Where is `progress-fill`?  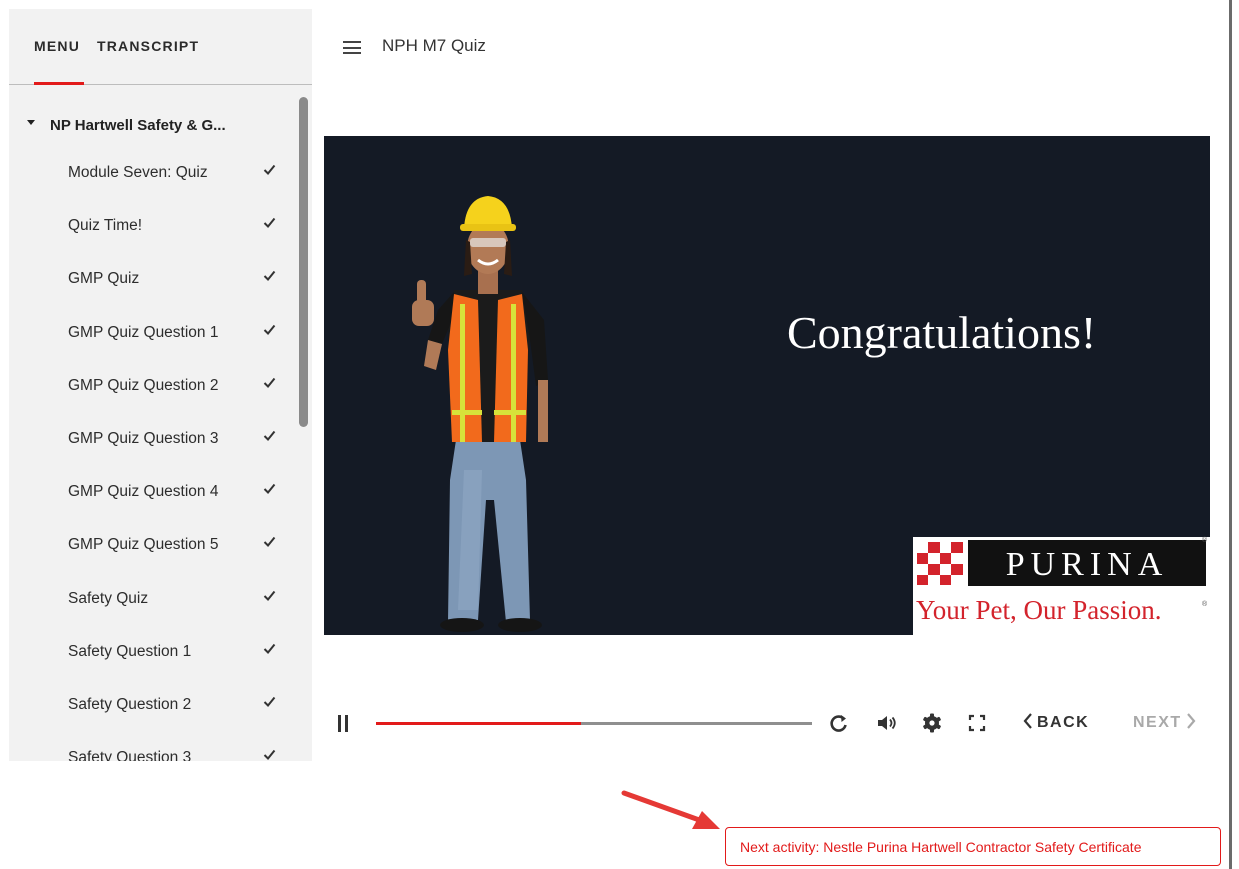 progress-fill is located at coordinates (478, 723).